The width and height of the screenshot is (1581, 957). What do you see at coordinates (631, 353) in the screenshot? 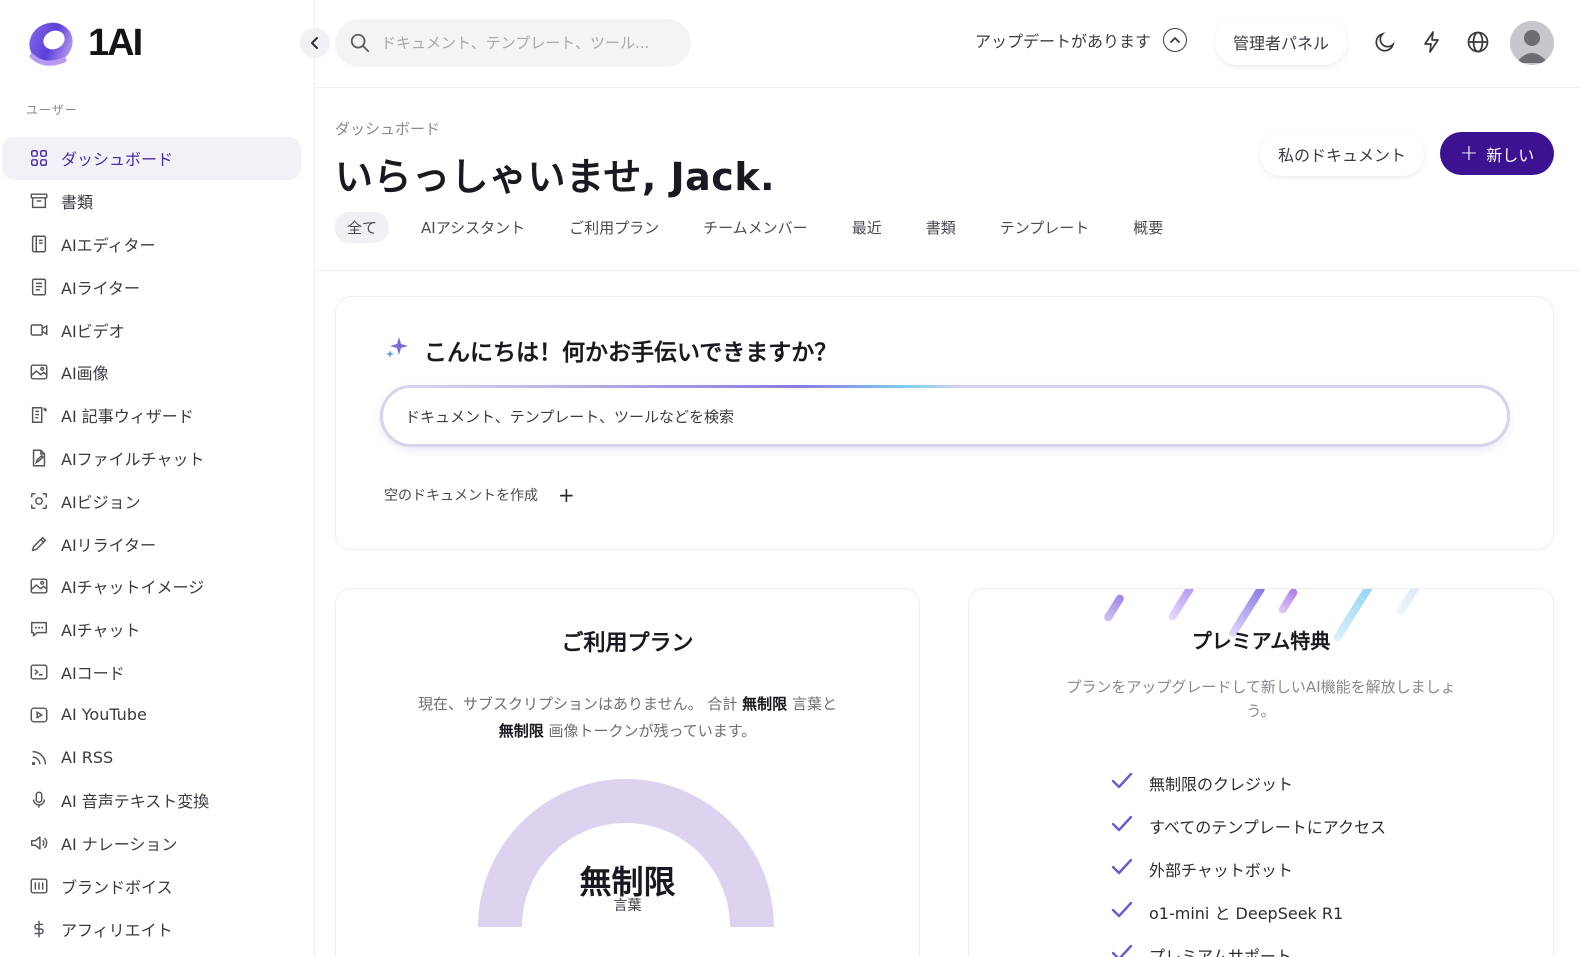
I see `assistant-title: こんにちは！何かお手伝いできますか？` at bounding box center [631, 353].